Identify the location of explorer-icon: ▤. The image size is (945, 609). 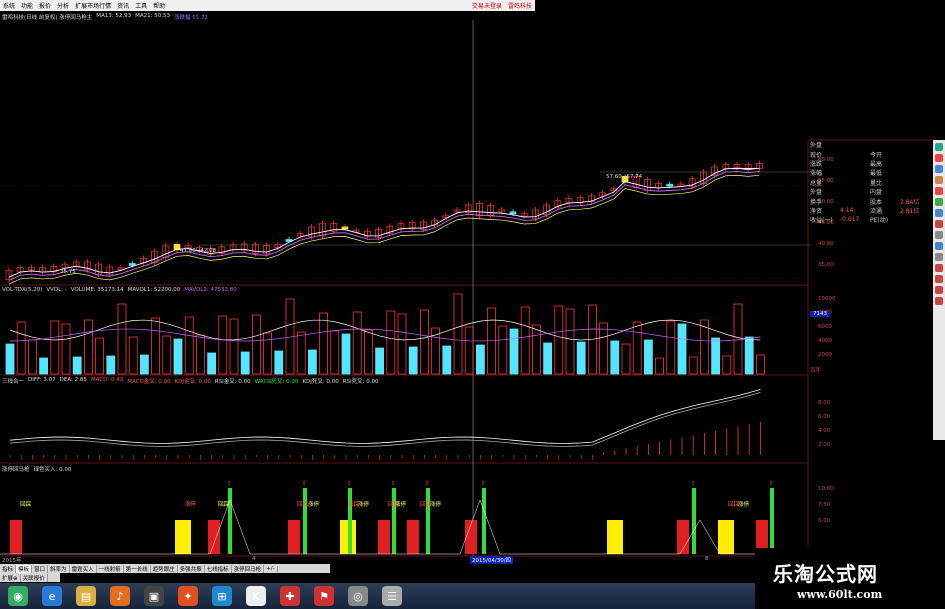
(86, 596).